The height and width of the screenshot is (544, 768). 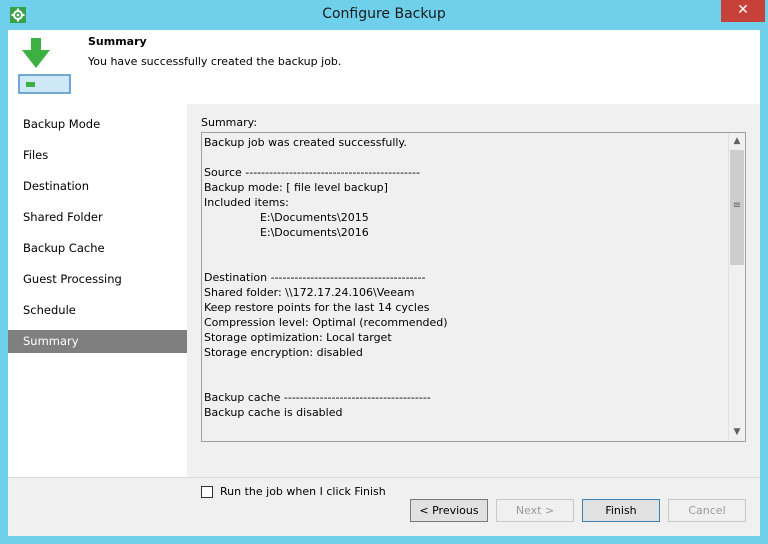 What do you see at coordinates (621, 510) in the screenshot?
I see `finish-button: Finish` at bounding box center [621, 510].